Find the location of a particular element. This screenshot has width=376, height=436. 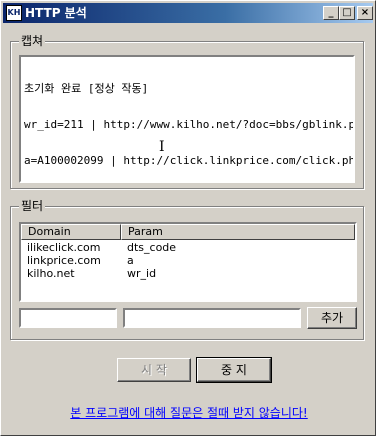

app-icon: KH is located at coordinates (14, 13).